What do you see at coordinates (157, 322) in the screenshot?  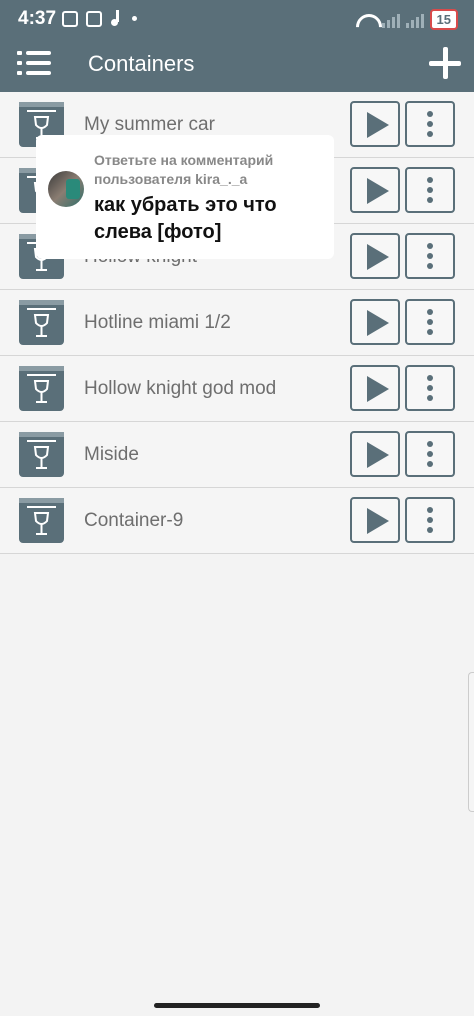 I see `container-name: Hotline miami 1/2` at bounding box center [157, 322].